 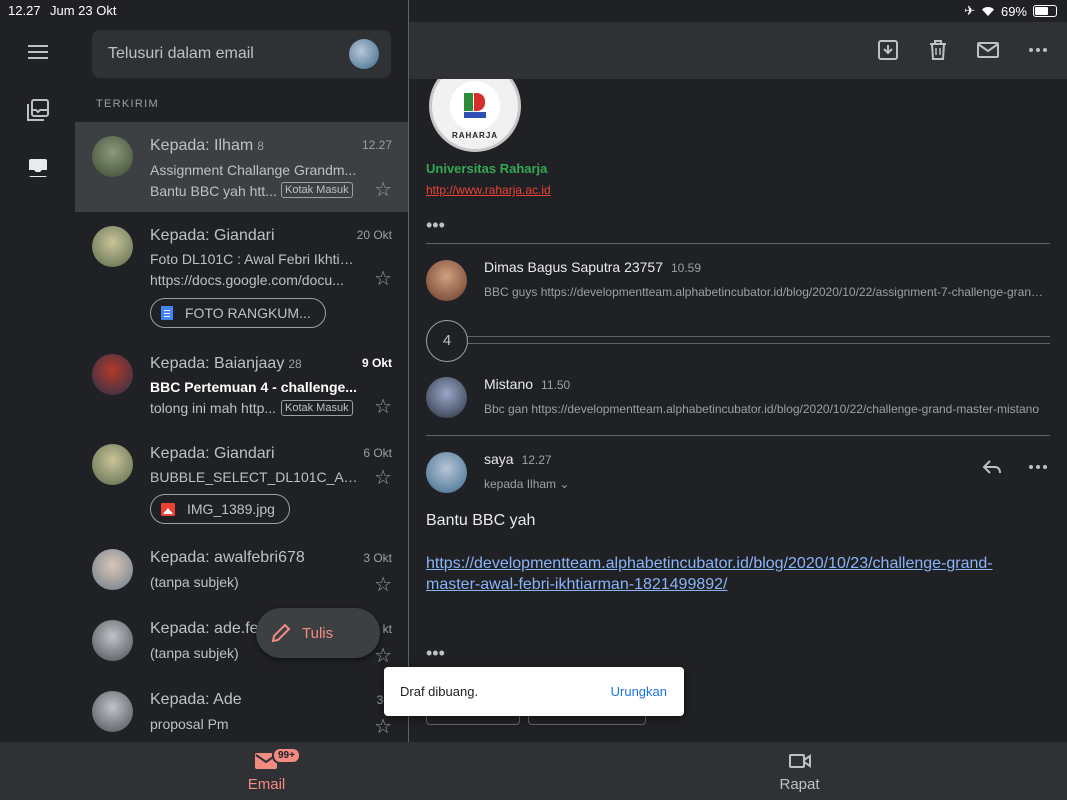 I want to click on account-avatar, so click(x=364, y=54).